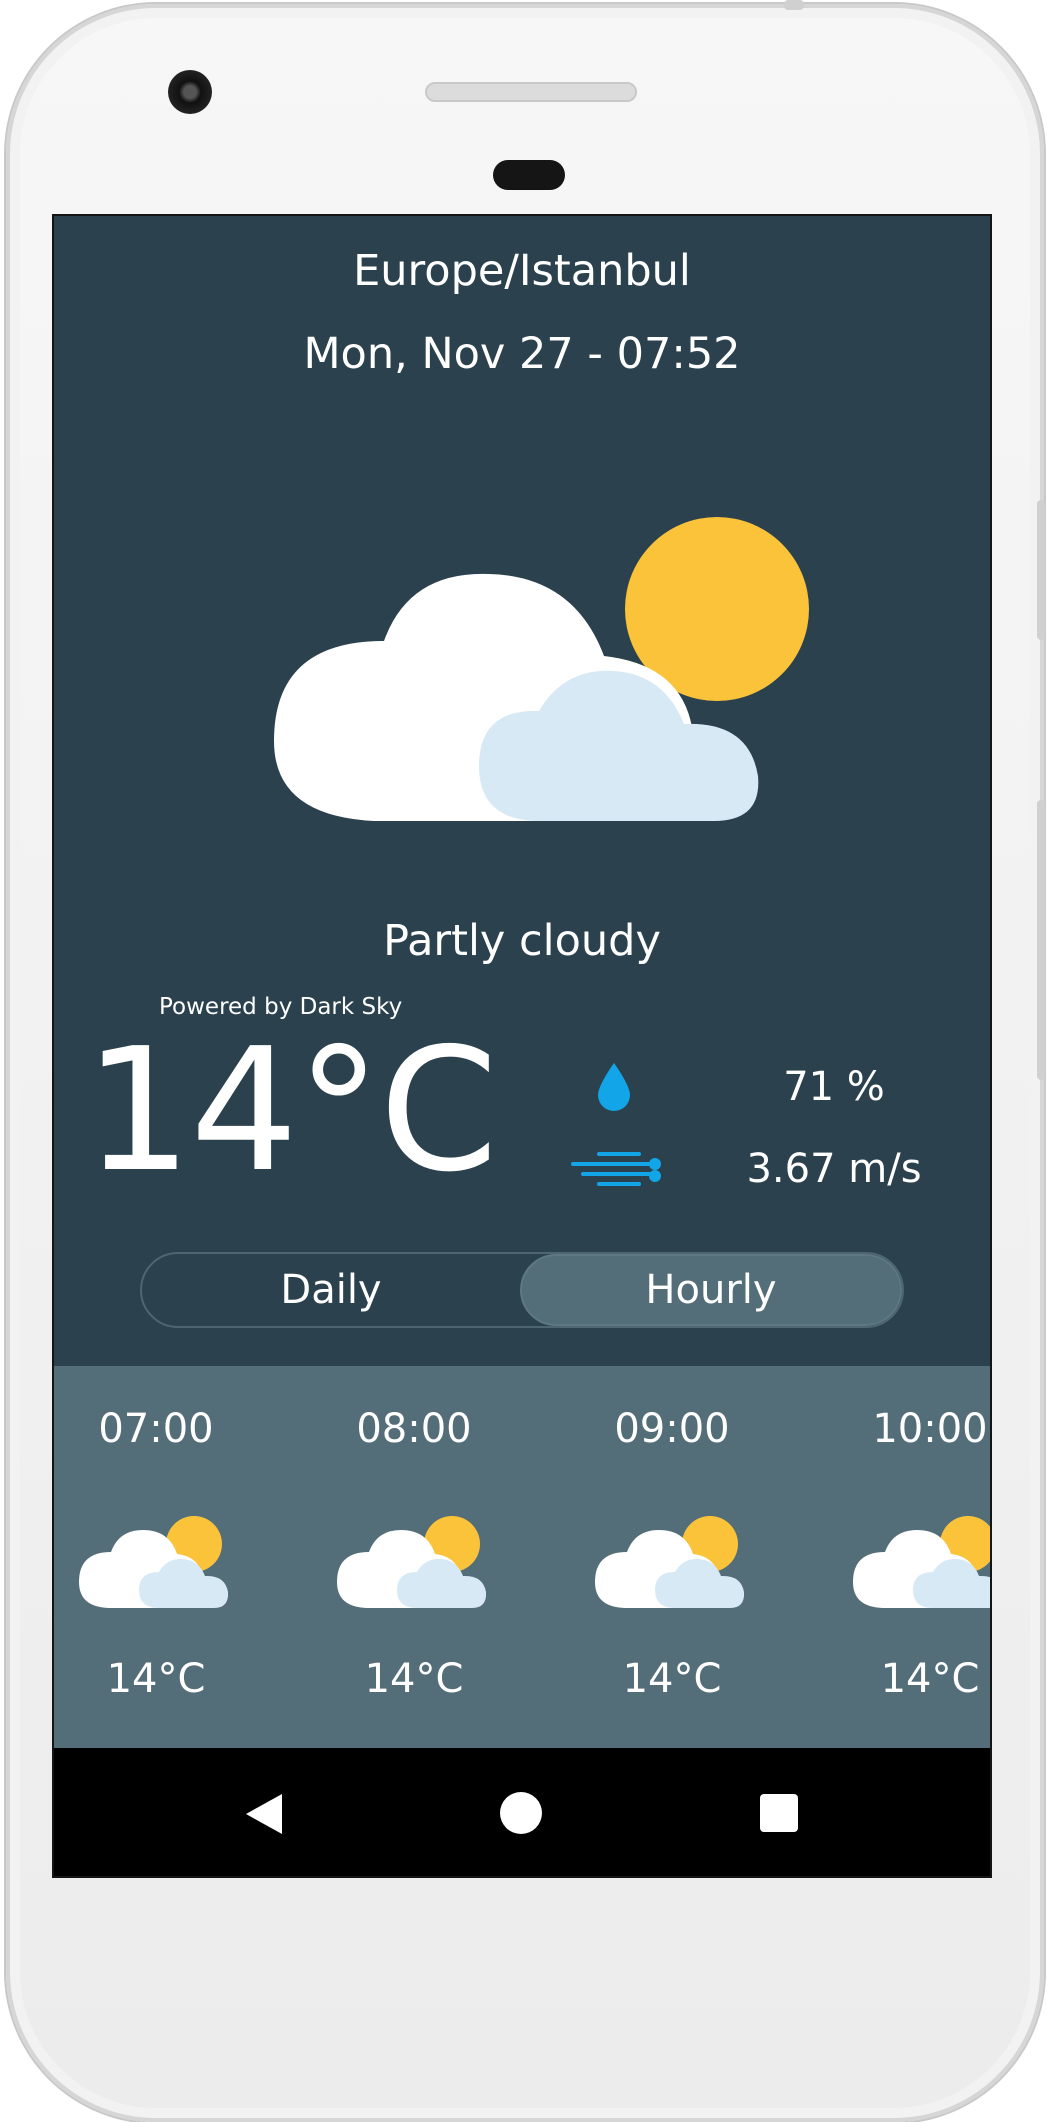 The height and width of the screenshot is (2122, 1047). I want to click on hour-time: 07:00, so click(156, 1429).